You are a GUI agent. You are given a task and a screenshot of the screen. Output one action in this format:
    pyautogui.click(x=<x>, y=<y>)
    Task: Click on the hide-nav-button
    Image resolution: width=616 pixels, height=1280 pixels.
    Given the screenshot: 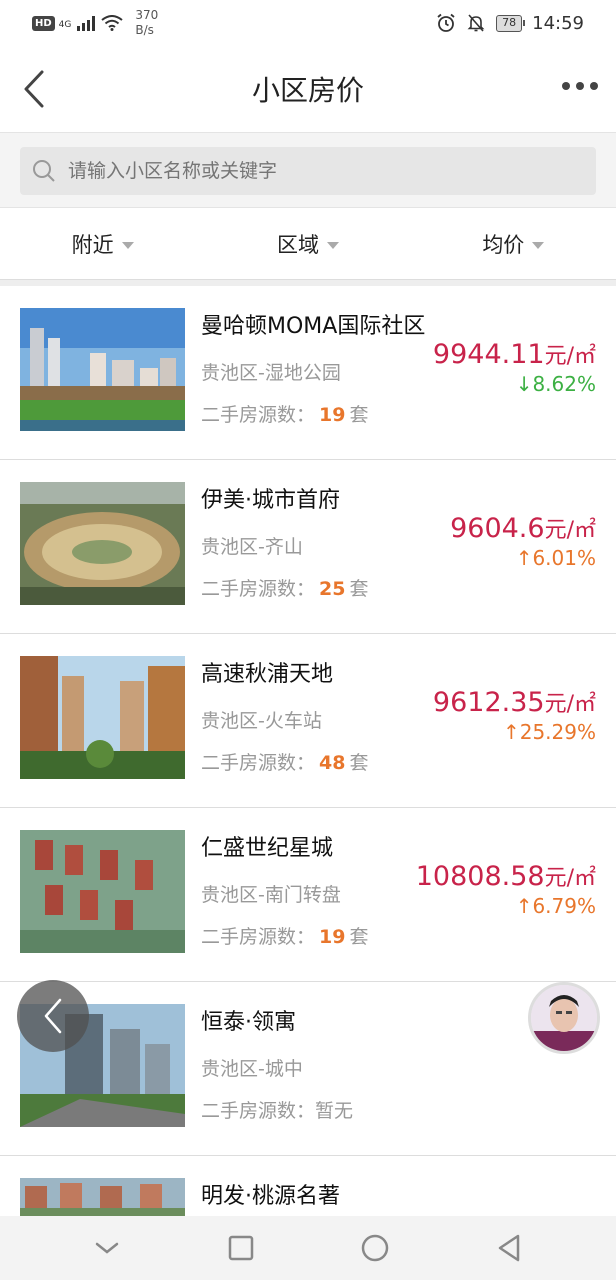 What is the action you would take?
    pyautogui.click(x=107, y=1248)
    